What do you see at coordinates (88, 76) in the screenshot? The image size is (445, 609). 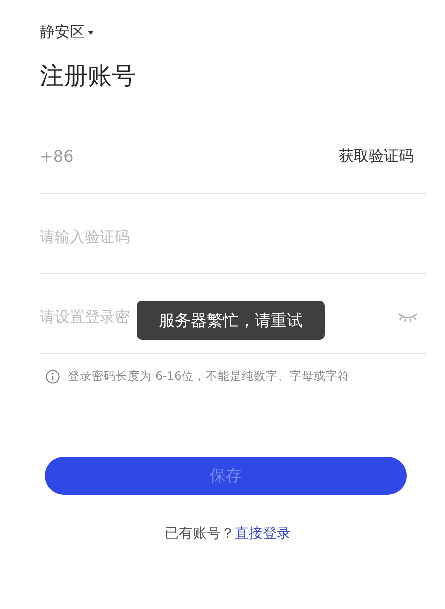 I see `page-title: 注册账号` at bounding box center [88, 76].